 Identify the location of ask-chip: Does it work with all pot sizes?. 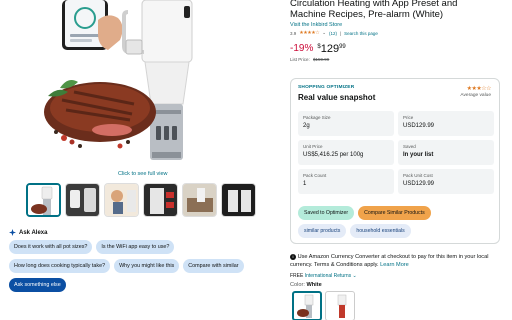
(51, 247).